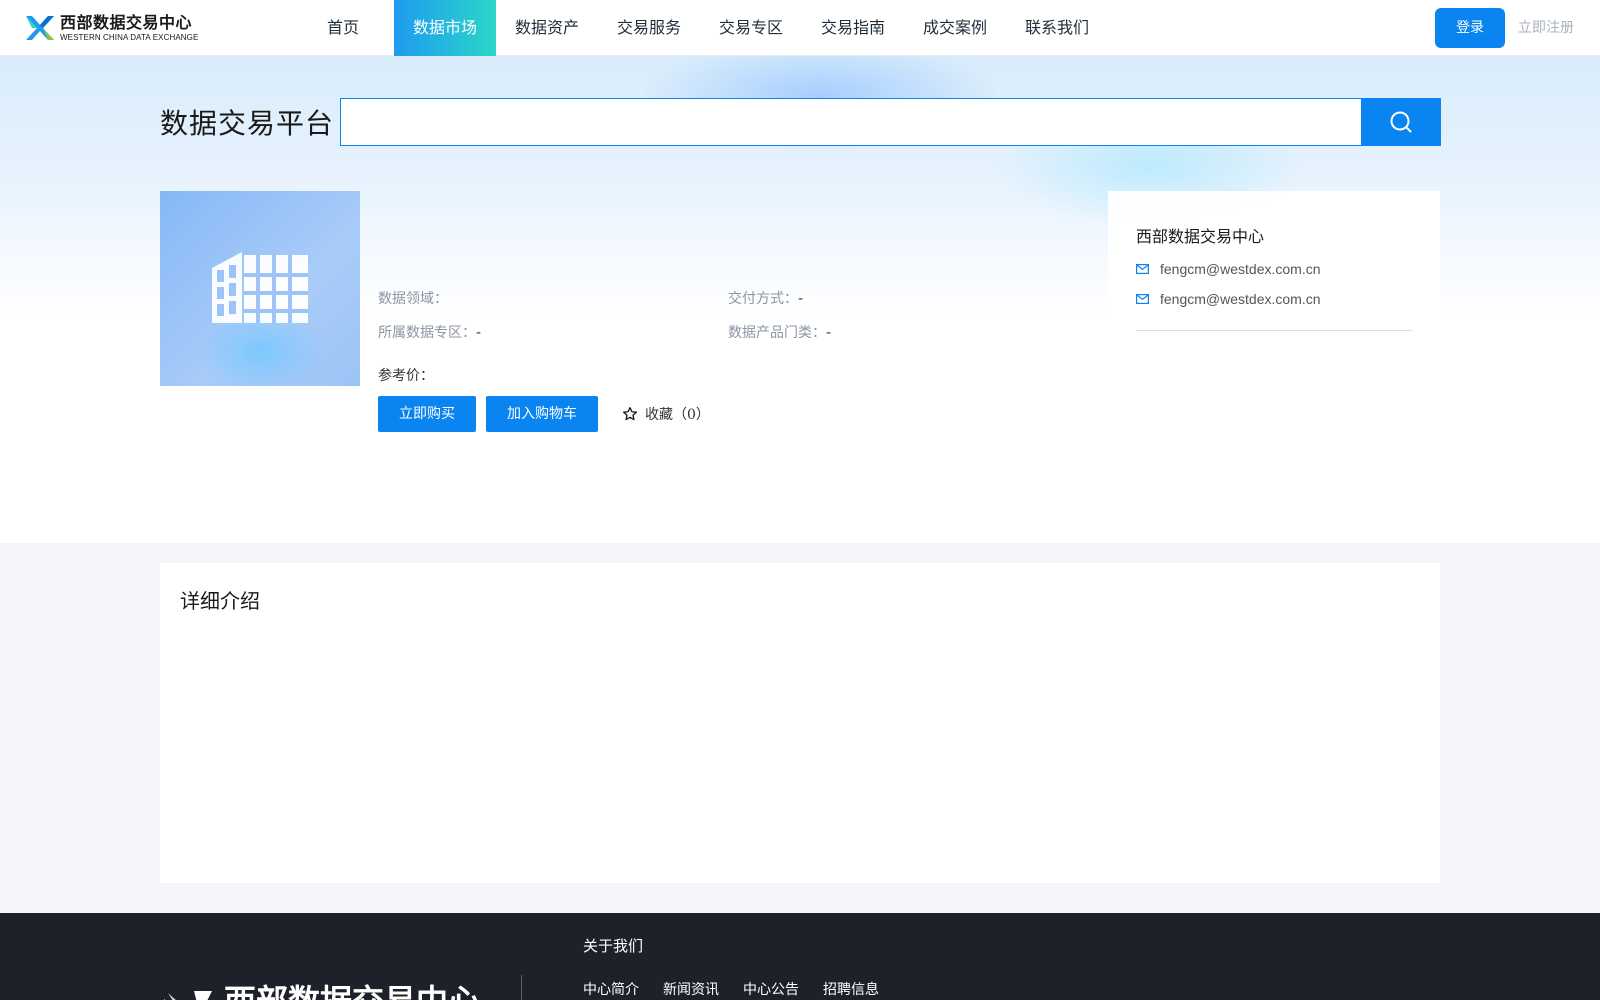  What do you see at coordinates (955, 28) in the screenshot?
I see `nav-deal-cases: 成交案例` at bounding box center [955, 28].